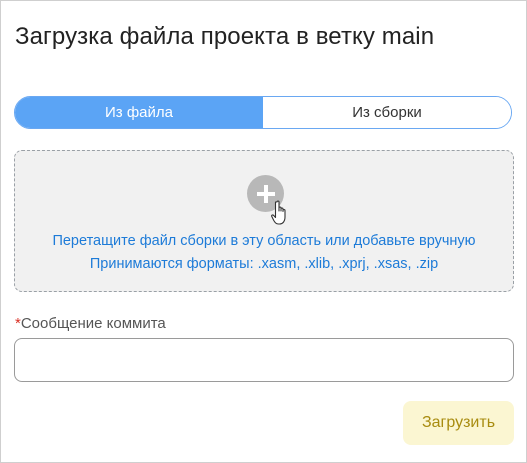  I want to click on upload-button: Загрузить, so click(458, 423).